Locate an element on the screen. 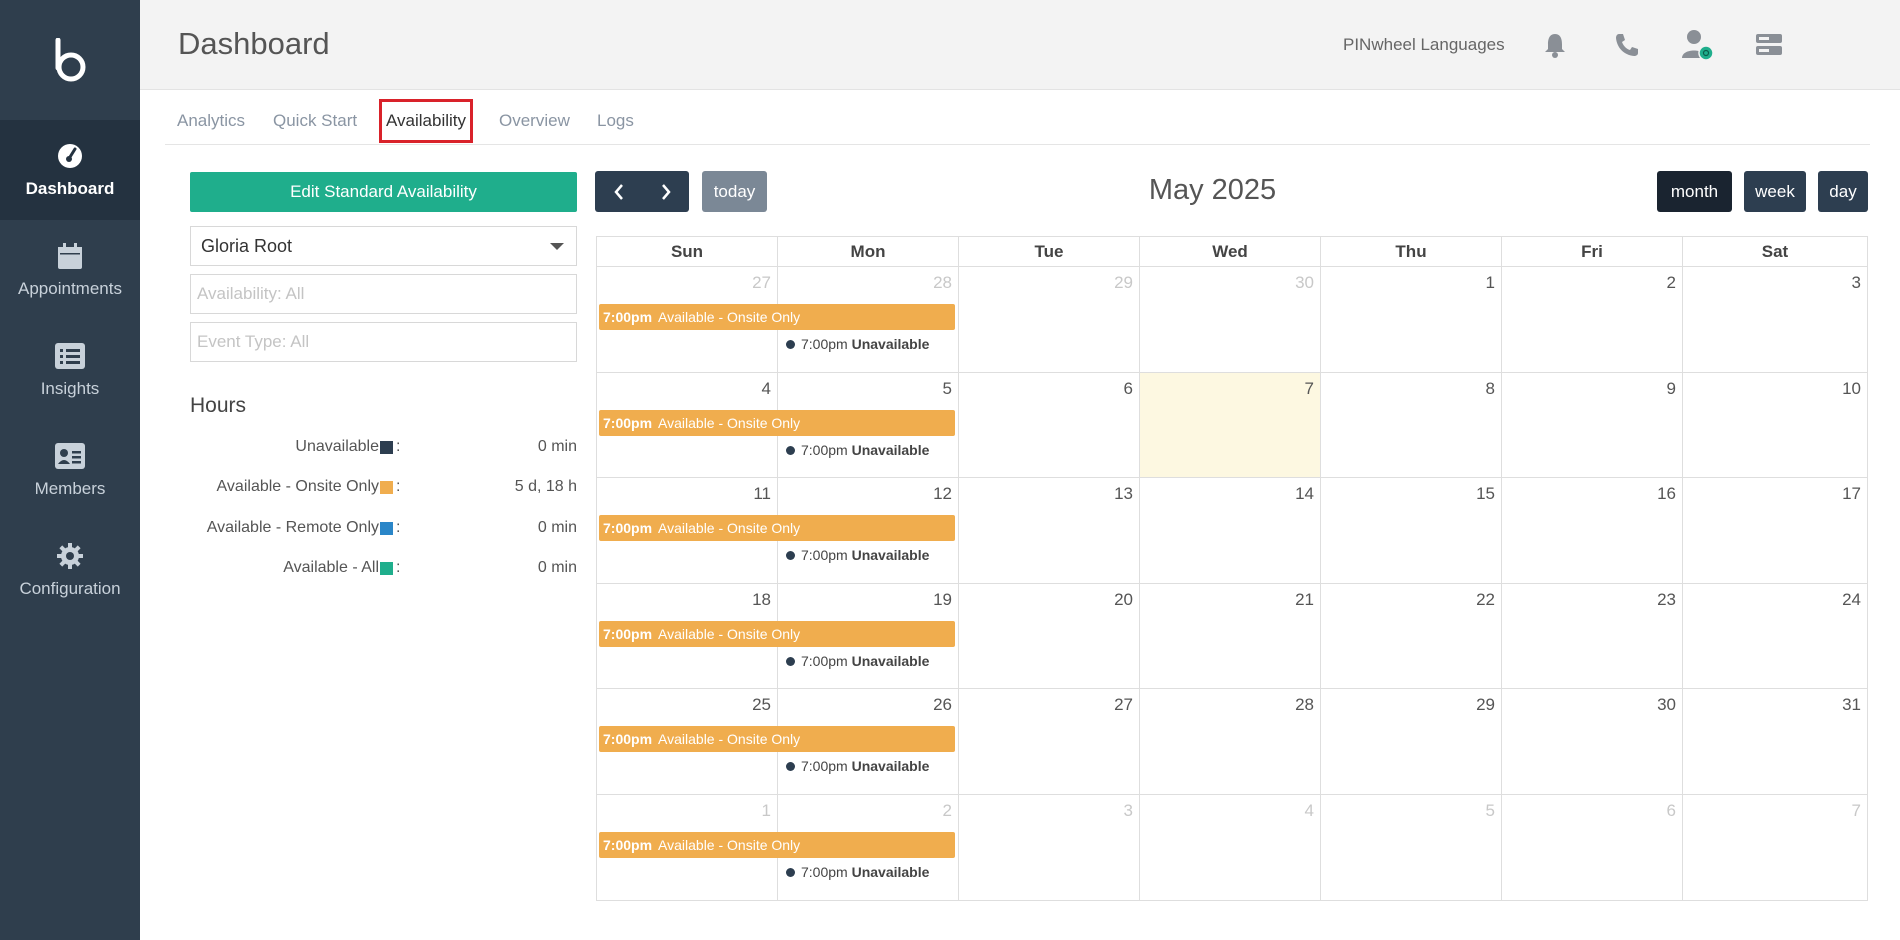 This screenshot has width=1900, height=940. day-number: 24 is located at coordinates (1851, 600).